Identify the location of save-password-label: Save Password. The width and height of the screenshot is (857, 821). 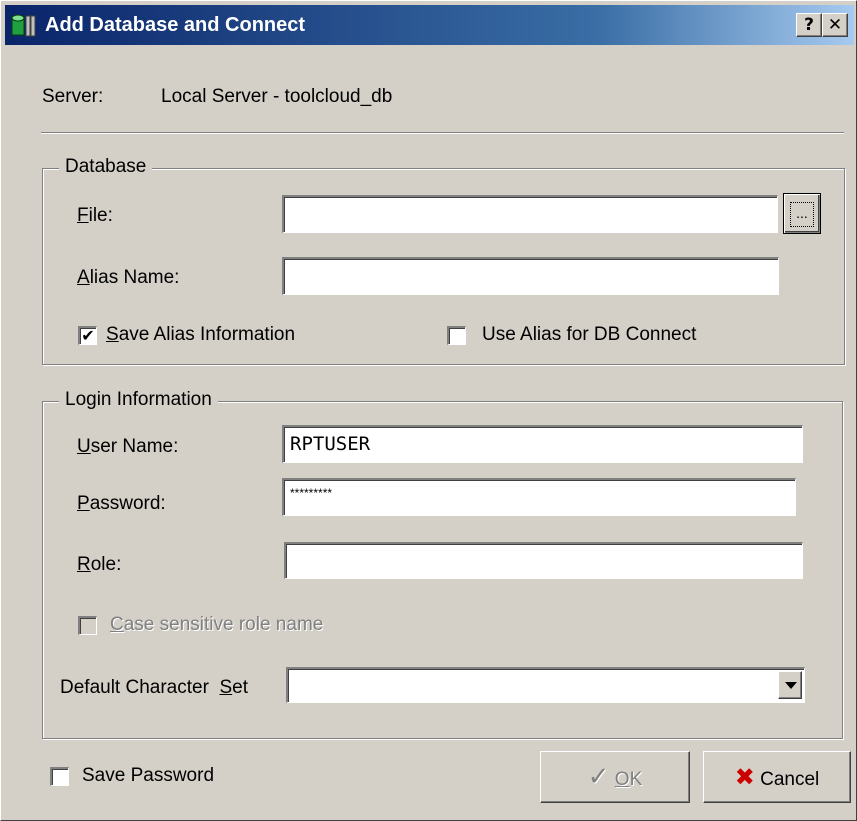
(148, 775).